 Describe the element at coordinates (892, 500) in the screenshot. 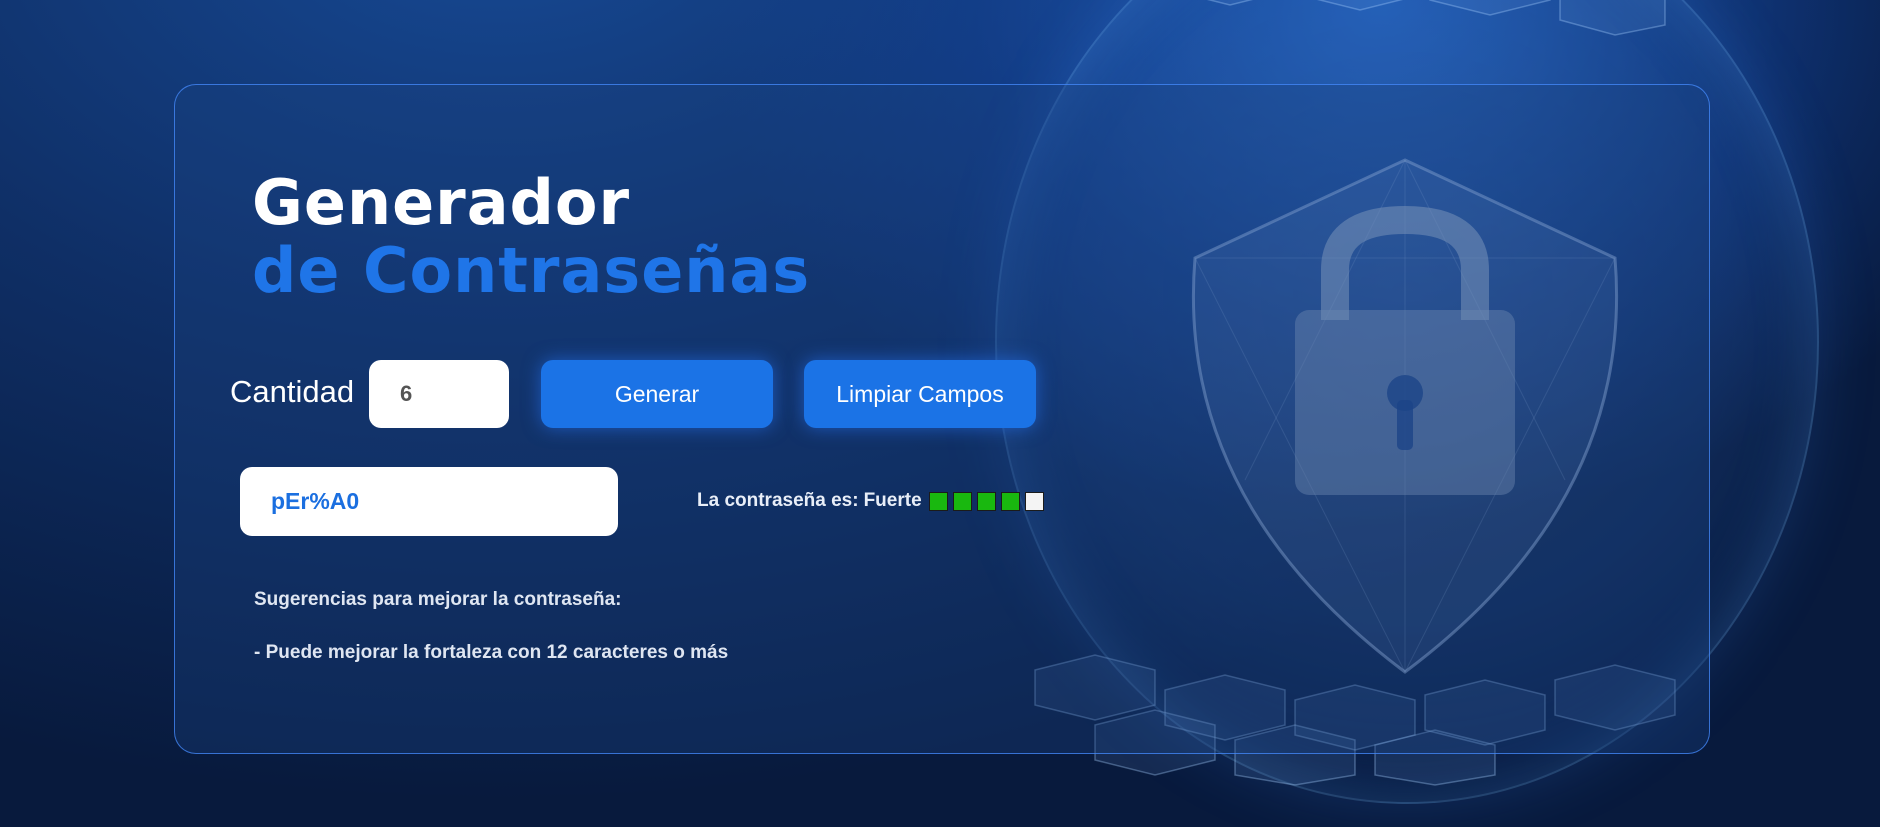

I see `strength-value: Fuerte` at that location.